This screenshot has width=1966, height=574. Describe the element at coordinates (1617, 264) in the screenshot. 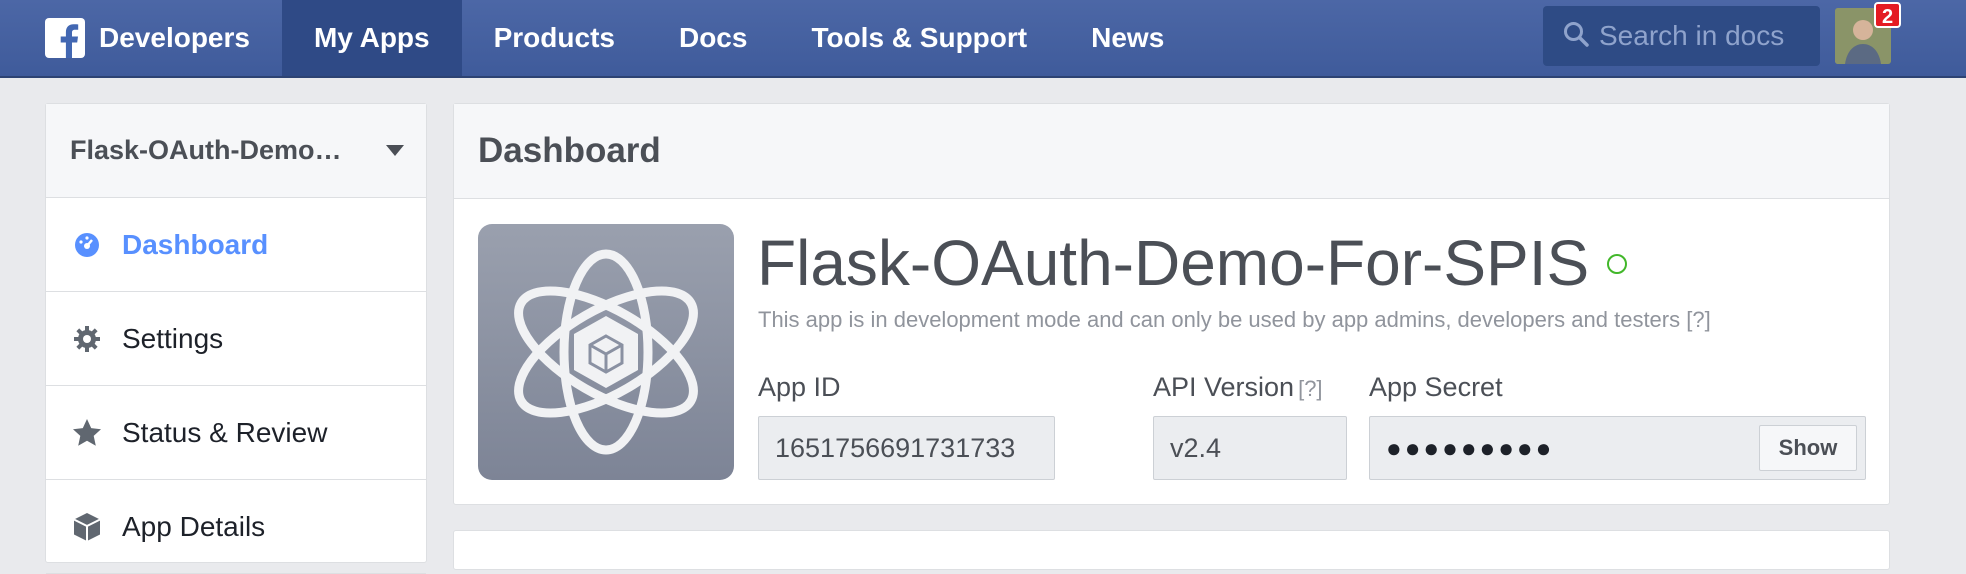

I see `status-dot-icon` at that location.